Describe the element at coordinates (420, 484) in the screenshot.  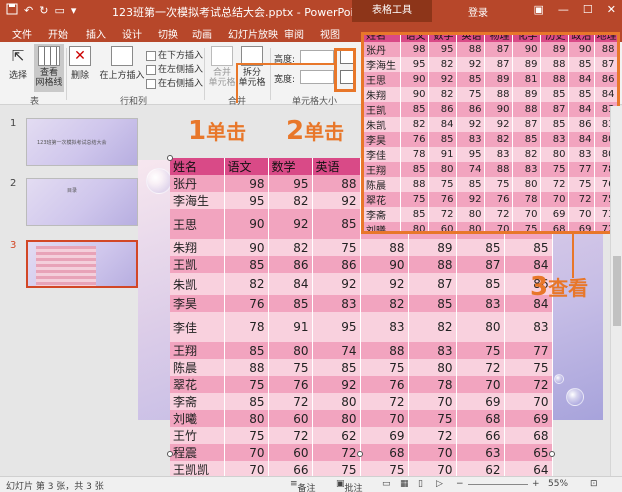
I see `reading-view-icon: ▯` at that location.